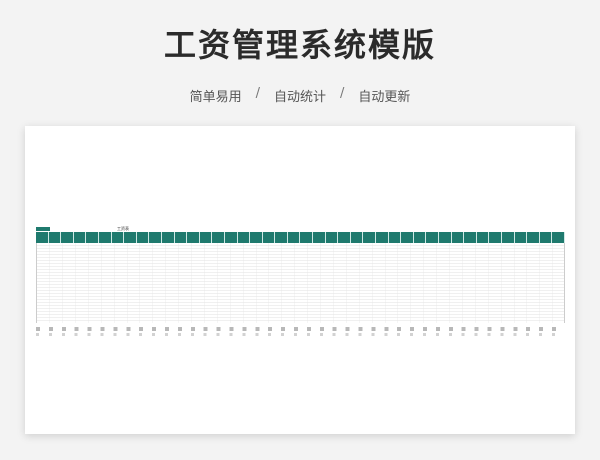  What do you see at coordinates (43, 229) in the screenshot?
I see `sheet-tab` at bounding box center [43, 229].